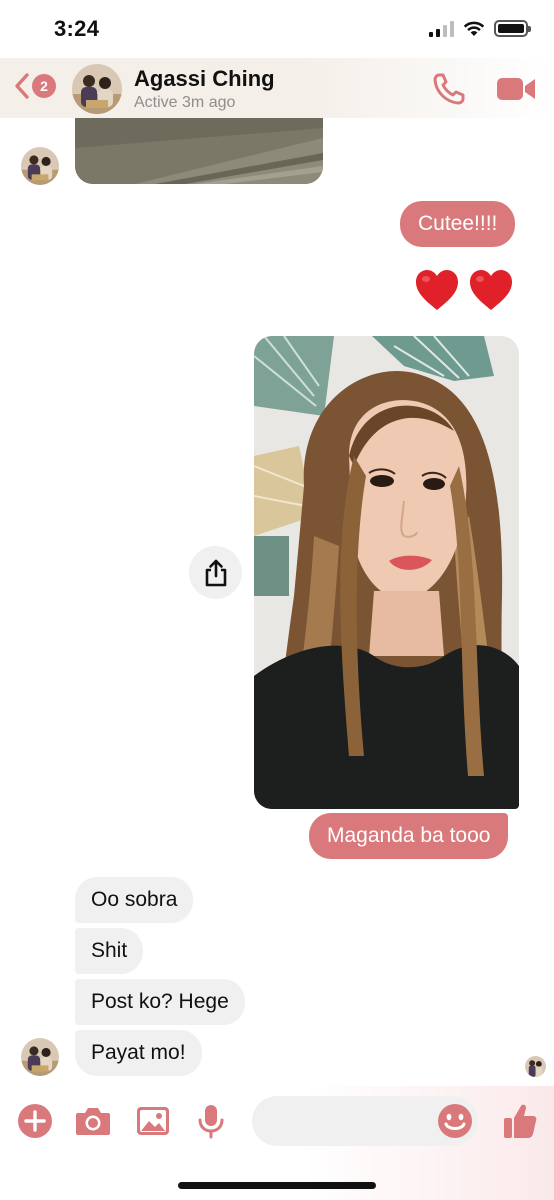 The width and height of the screenshot is (554, 1200). I want to click on outgoing-message-bubble: Maganda ba tooo, so click(409, 836).